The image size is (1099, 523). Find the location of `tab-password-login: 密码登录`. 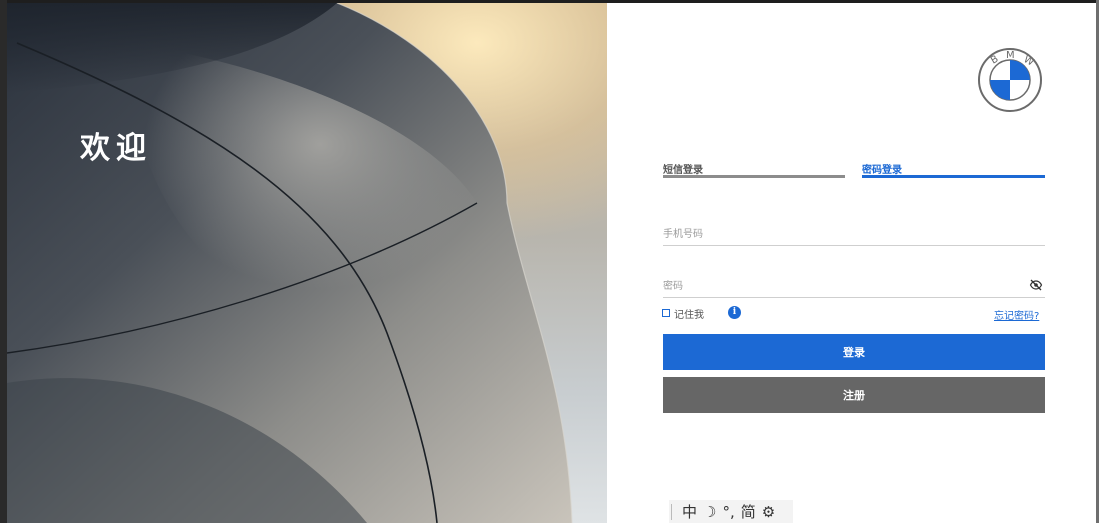

tab-password-login: 密码登录 is located at coordinates (882, 168).